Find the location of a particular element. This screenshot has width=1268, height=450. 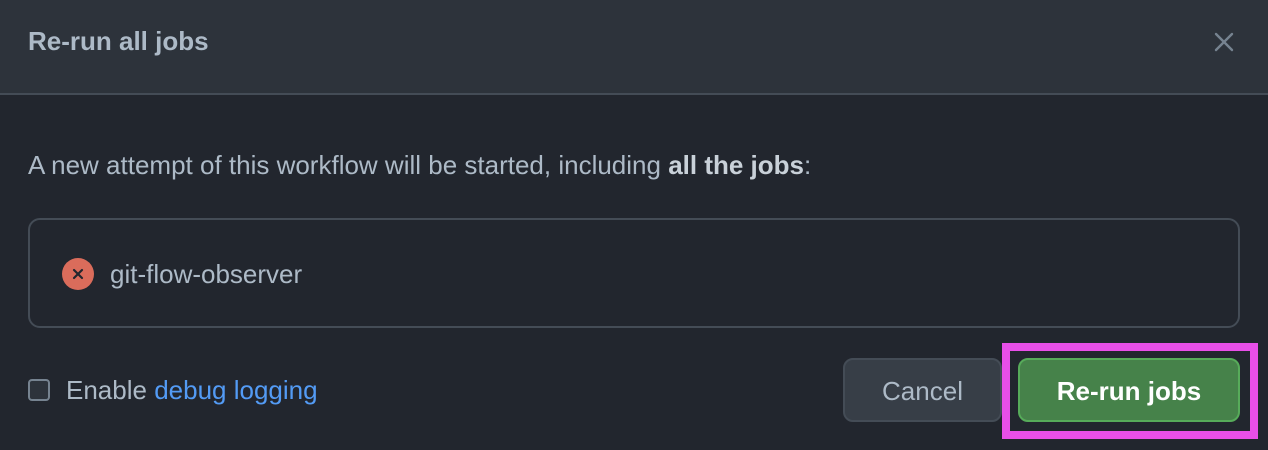

debug-logging-link: debug logging is located at coordinates (235, 390).